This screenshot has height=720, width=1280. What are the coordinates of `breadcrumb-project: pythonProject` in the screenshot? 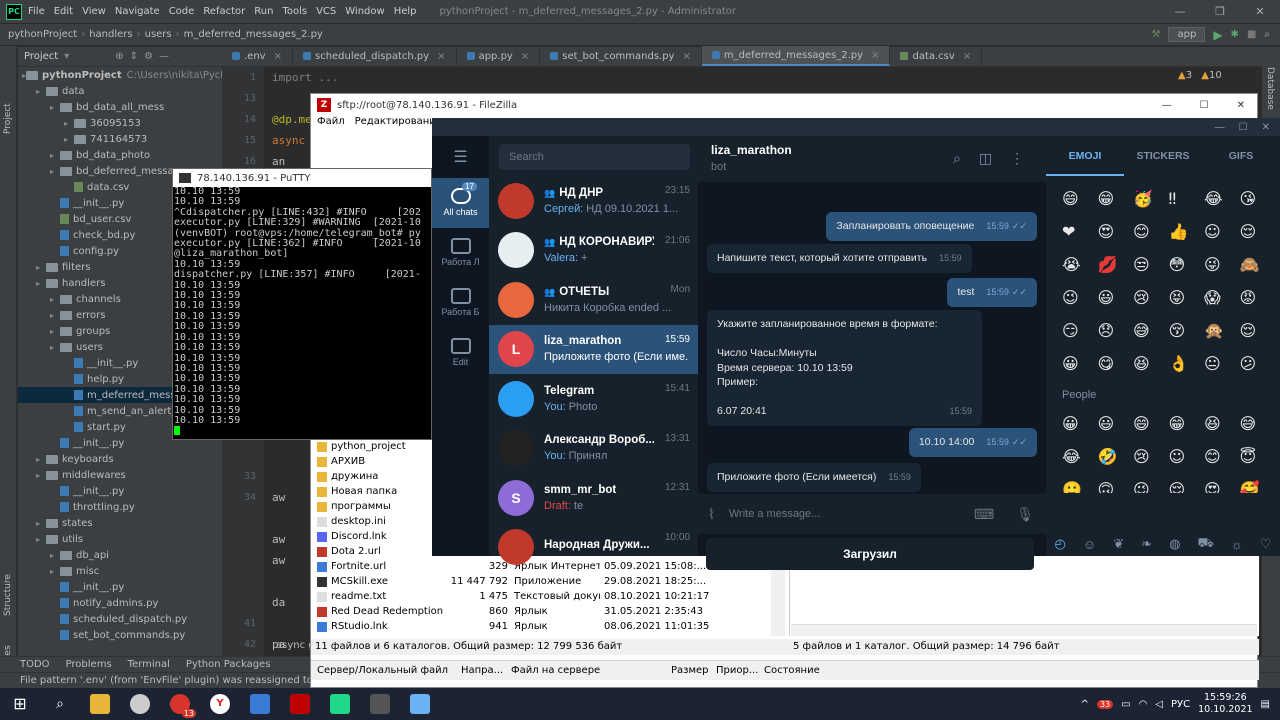 It's located at (42, 34).